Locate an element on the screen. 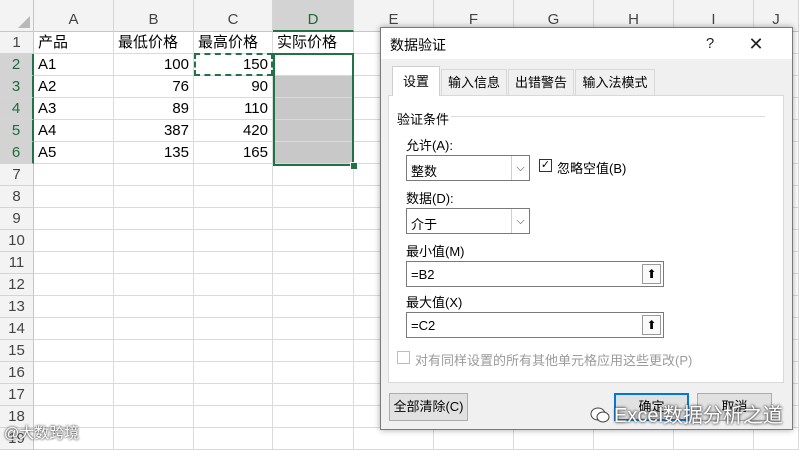  row-header-15: 15 is located at coordinates (17, 351).